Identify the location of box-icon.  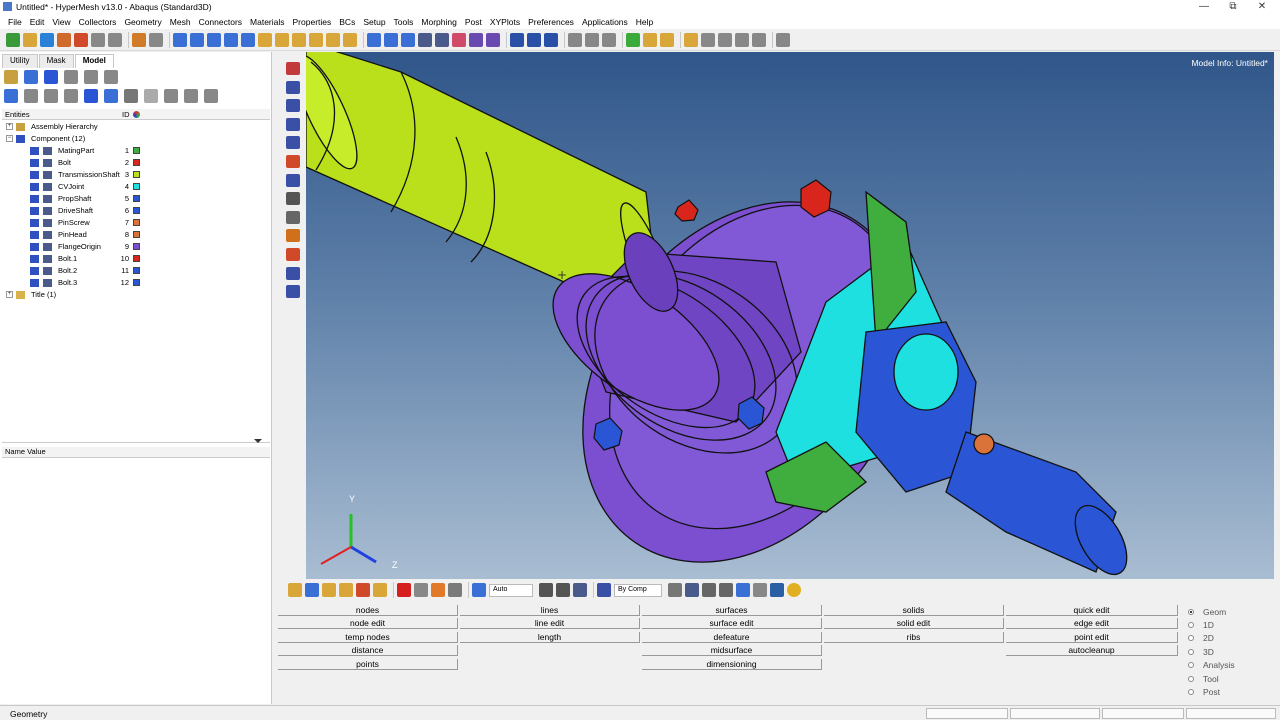
(425, 39).